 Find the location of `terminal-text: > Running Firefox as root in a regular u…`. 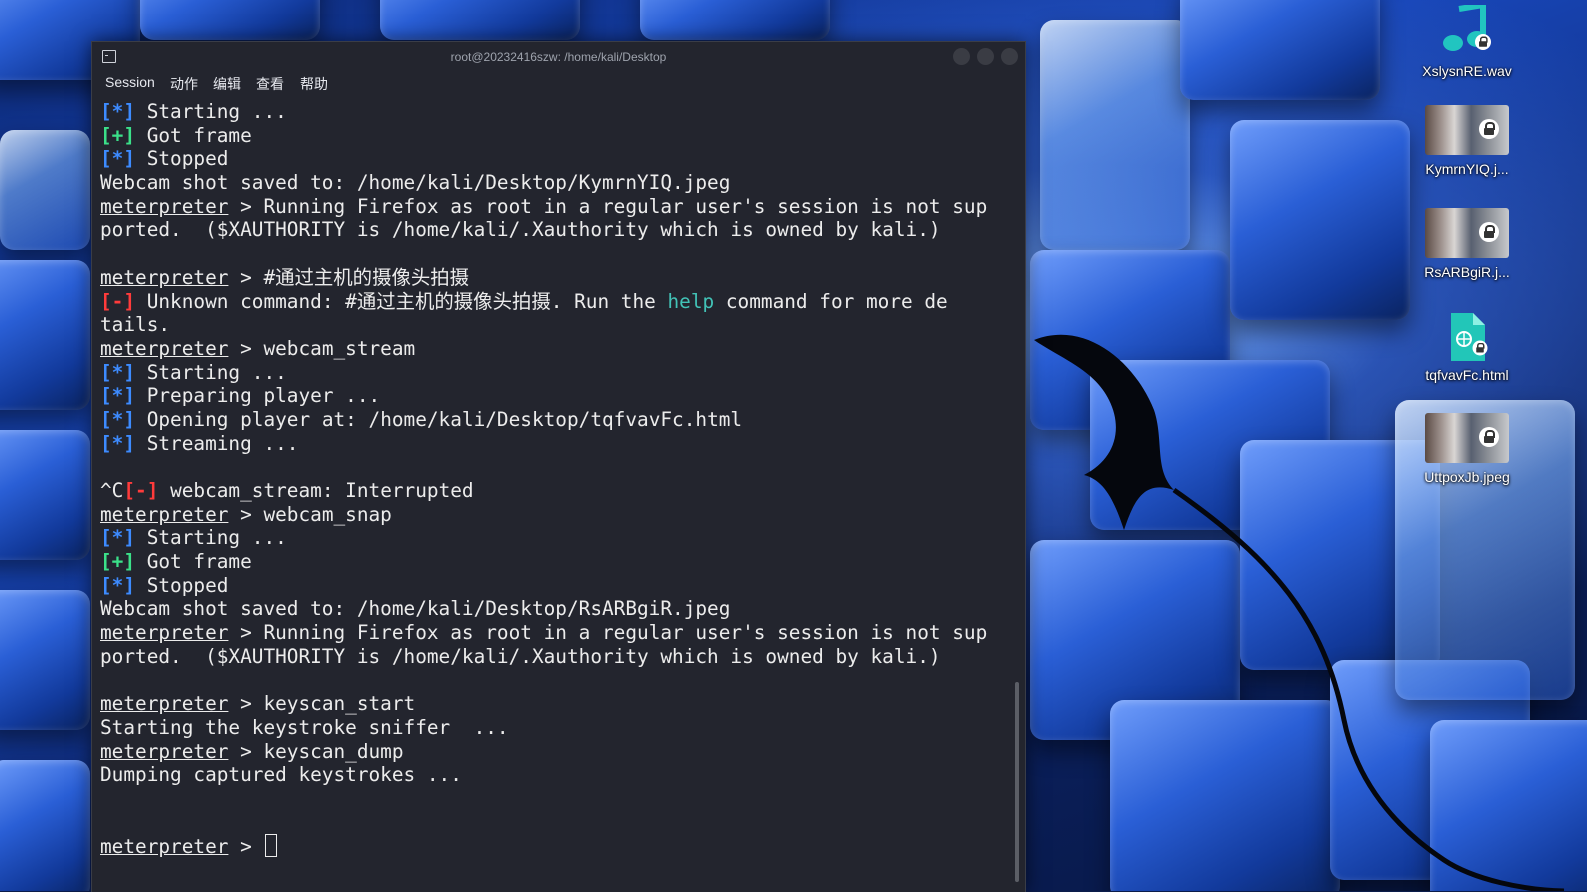

terminal-text: > Running Firefox as root in a regular u… is located at coordinates (608, 633).